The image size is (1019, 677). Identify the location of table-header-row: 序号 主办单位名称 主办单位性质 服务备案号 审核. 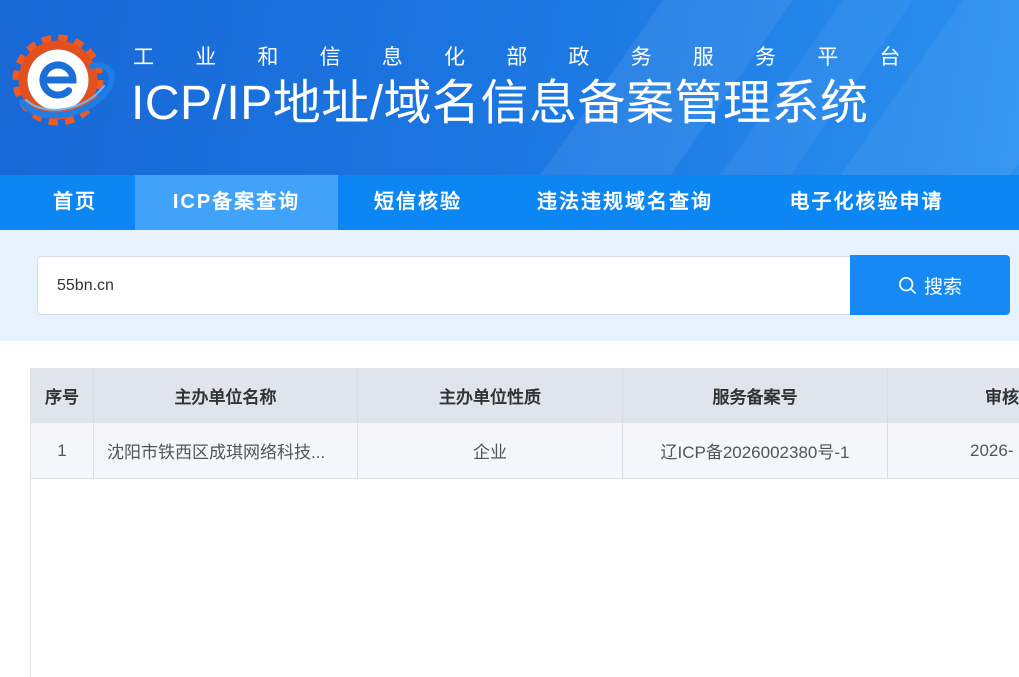
(525, 395).